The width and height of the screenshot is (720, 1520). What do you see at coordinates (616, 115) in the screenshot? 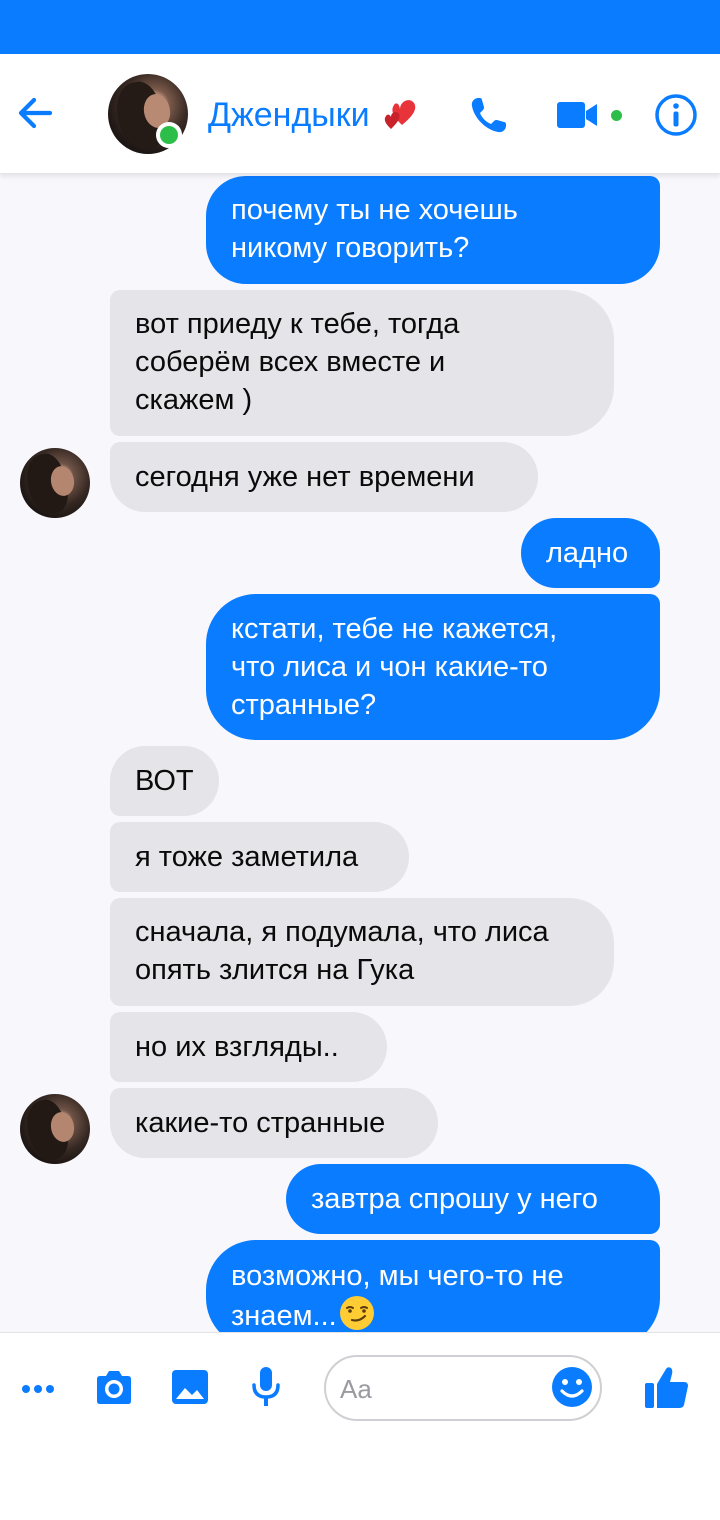
I see `video-active-dot` at bounding box center [616, 115].